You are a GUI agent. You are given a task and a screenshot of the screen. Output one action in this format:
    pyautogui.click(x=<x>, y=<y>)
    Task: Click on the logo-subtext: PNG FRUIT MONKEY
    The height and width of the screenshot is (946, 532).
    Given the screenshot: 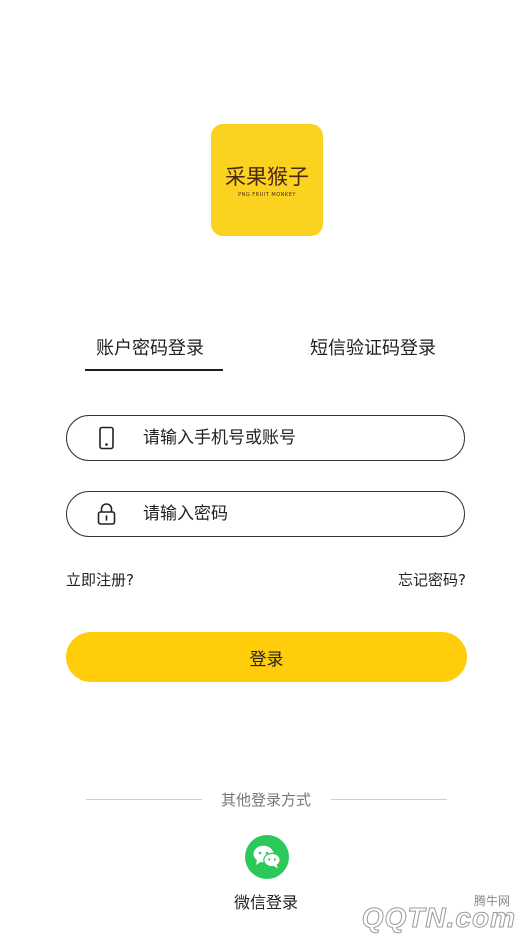 What is the action you would take?
    pyautogui.click(x=267, y=194)
    